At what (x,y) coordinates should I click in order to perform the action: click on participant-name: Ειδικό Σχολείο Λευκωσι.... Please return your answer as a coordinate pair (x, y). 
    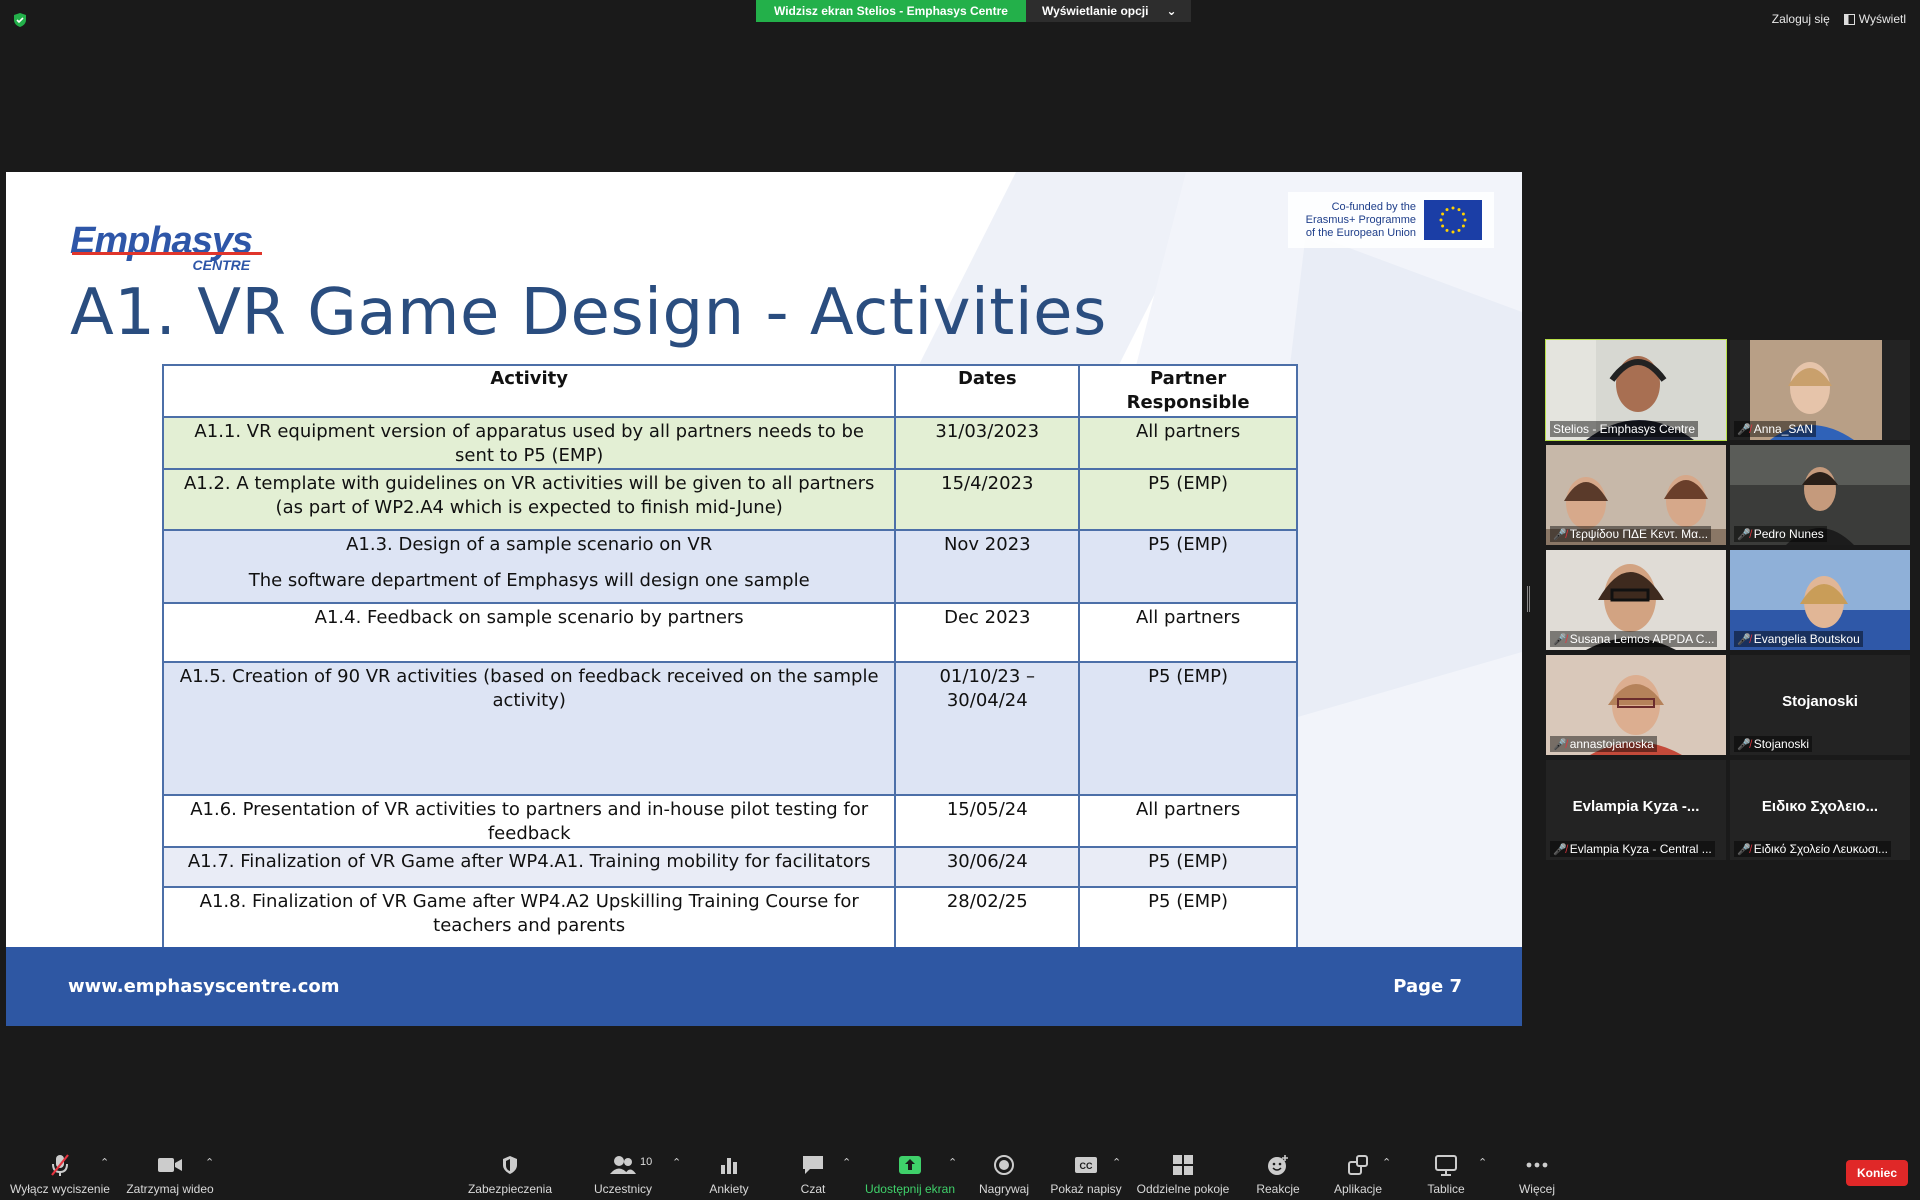
    Looking at the image, I should click on (1821, 849).